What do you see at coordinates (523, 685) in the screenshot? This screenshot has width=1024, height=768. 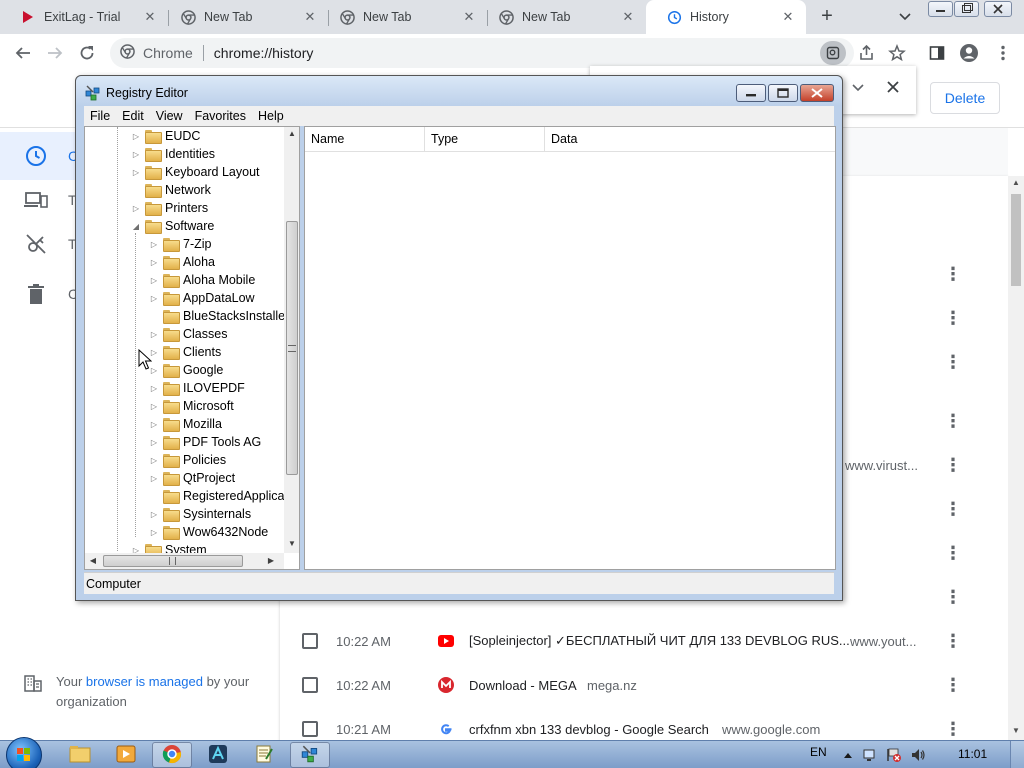 I see `row-title: Download - MEGA` at bounding box center [523, 685].